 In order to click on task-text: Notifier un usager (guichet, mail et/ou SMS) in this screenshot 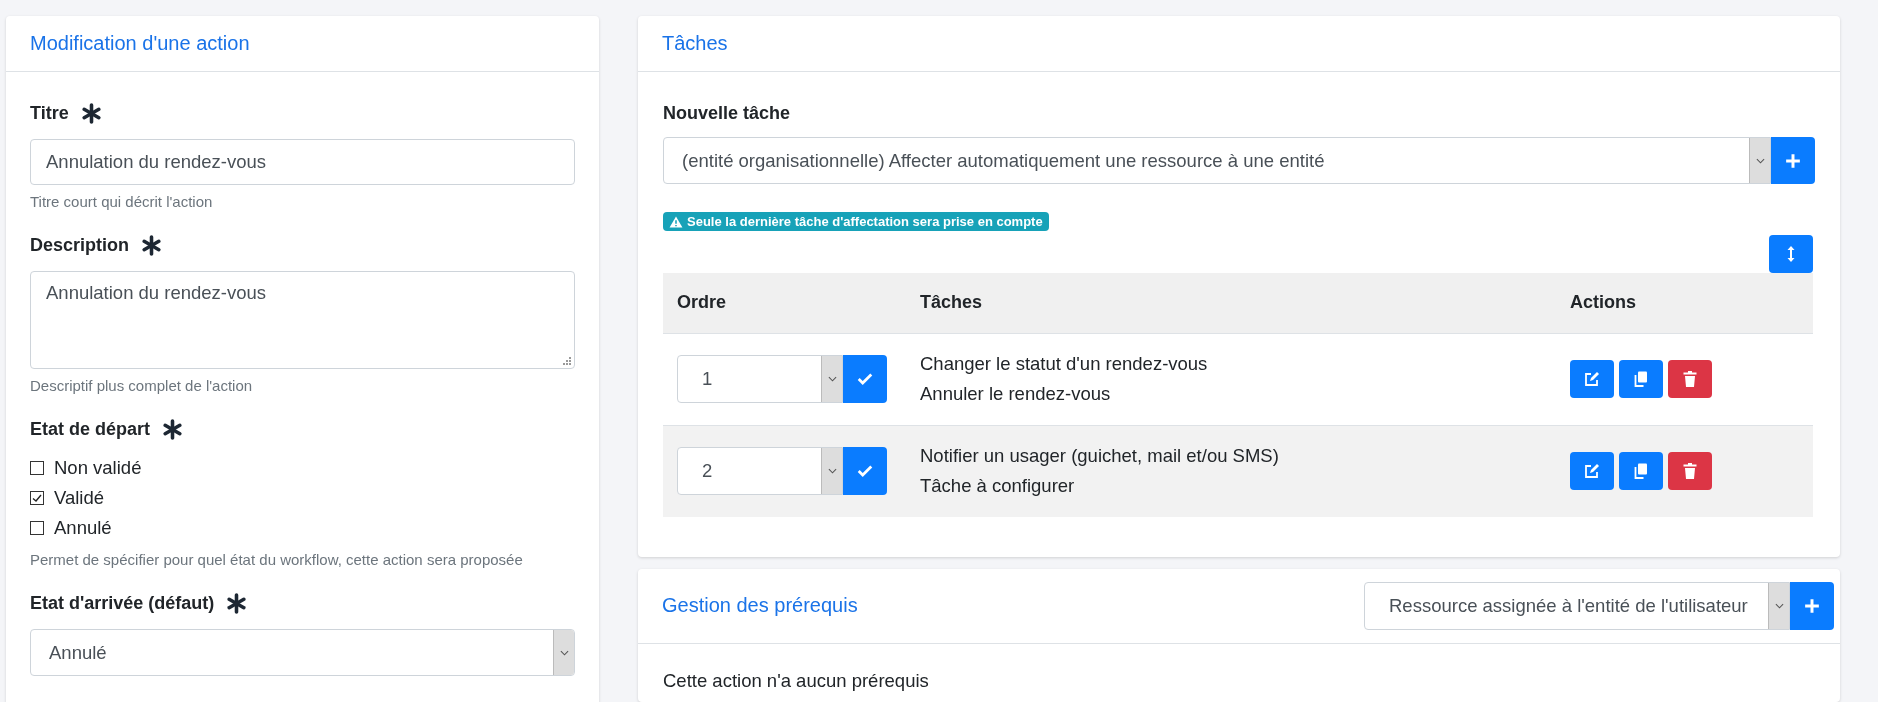, I will do `click(1100, 456)`.